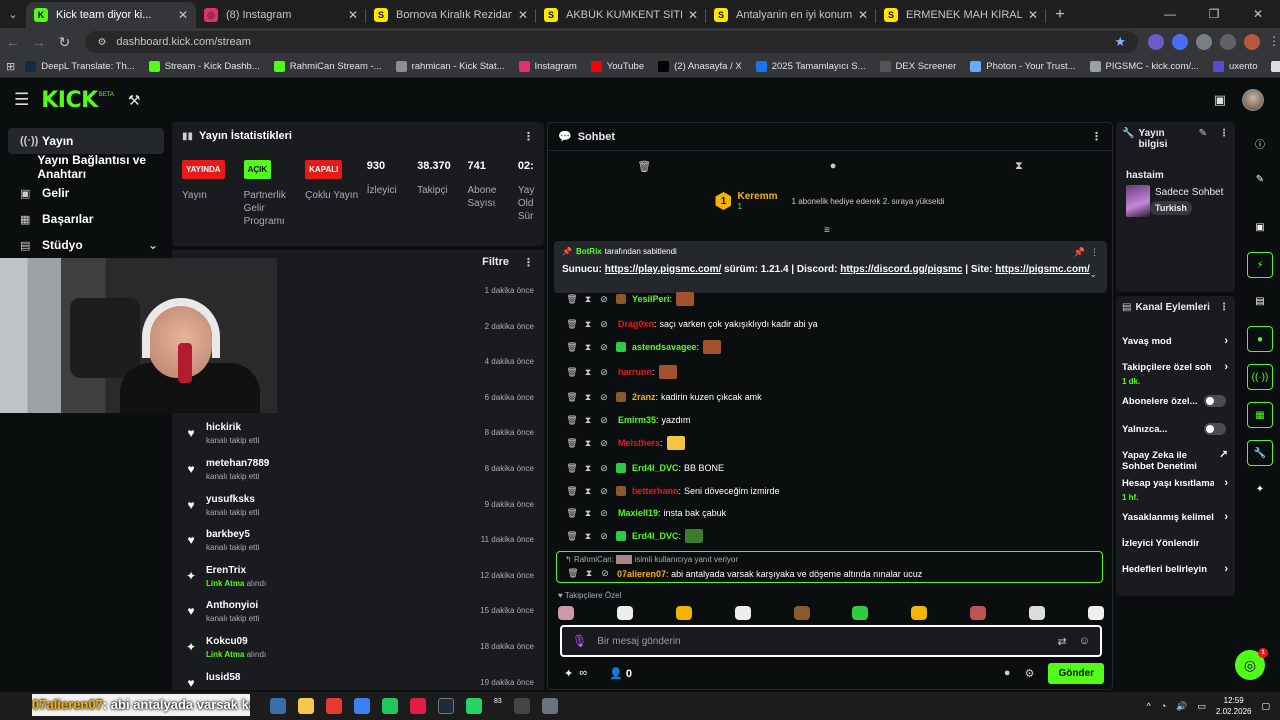  What do you see at coordinates (1176, 343) in the screenshot?
I see `channel-action: Yavaş mod ›` at bounding box center [1176, 343].